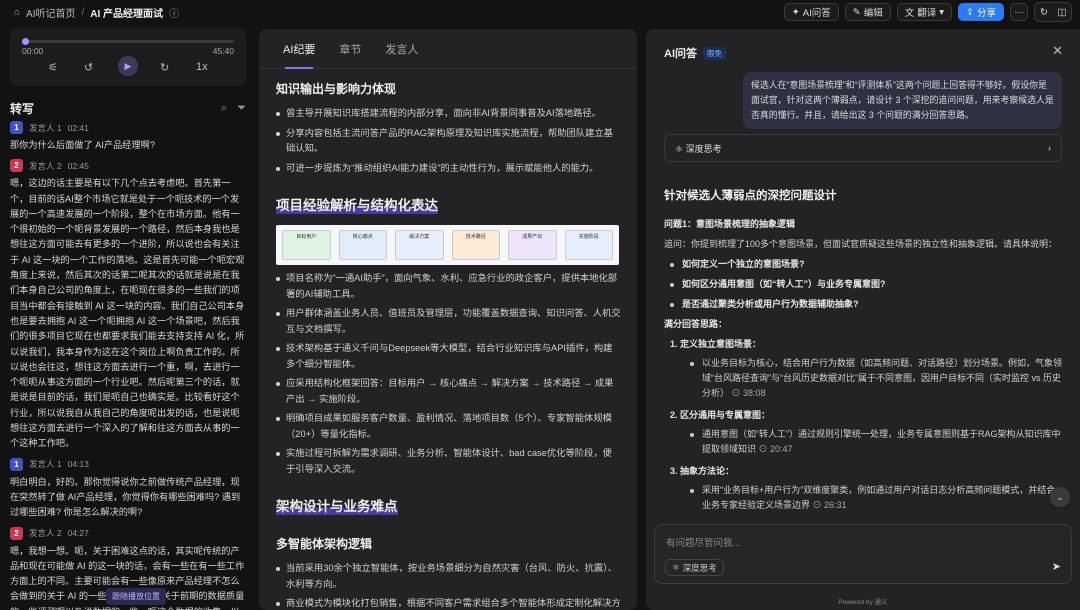  Describe the element at coordinates (128, 127) in the screenshot. I see `speaker-row: 1 发言人 1 02:41` at that location.